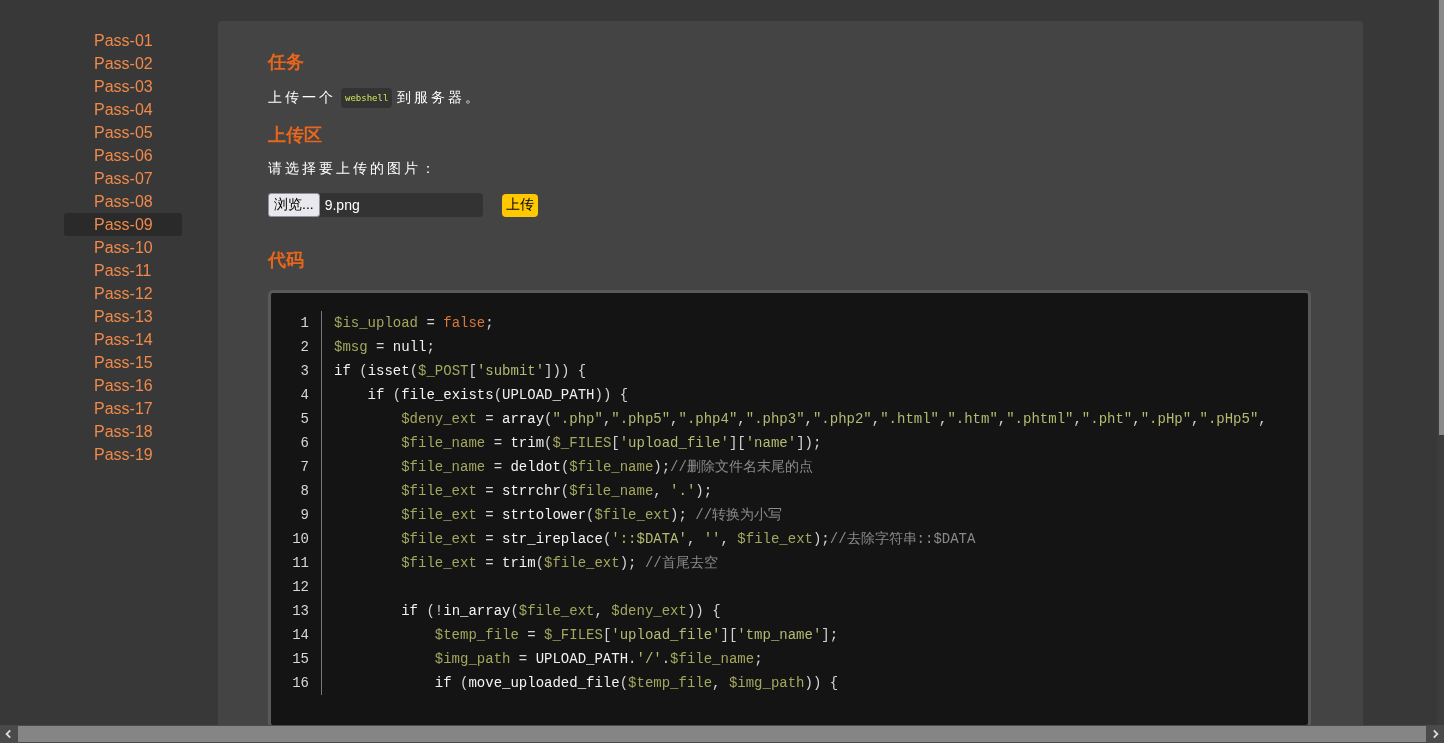  What do you see at coordinates (606, 467) in the screenshot?
I see `code-line: $file_name = deldot($file_name);//删除文件名末尾的点` at bounding box center [606, 467].